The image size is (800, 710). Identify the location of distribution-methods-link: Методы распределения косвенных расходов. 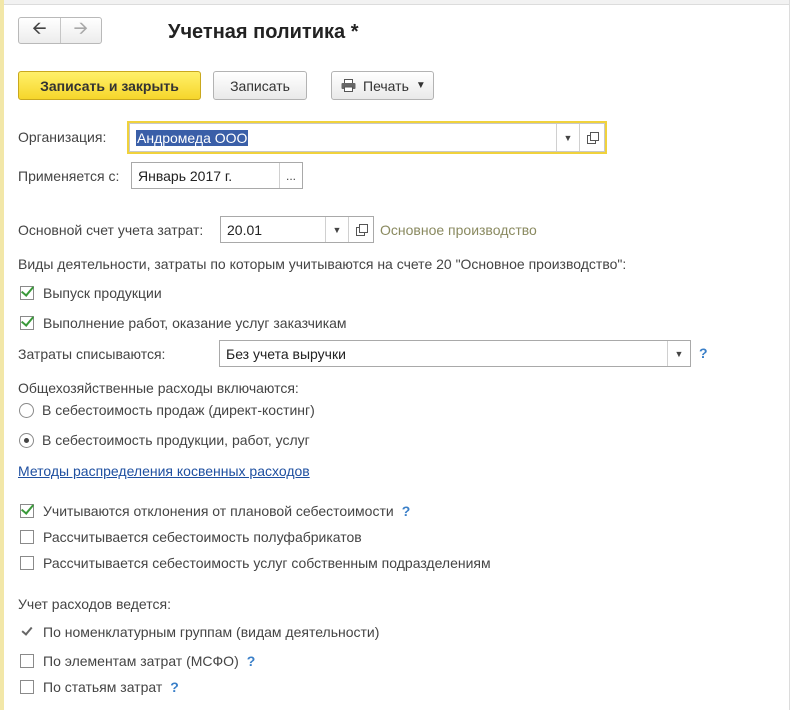
(164, 471).